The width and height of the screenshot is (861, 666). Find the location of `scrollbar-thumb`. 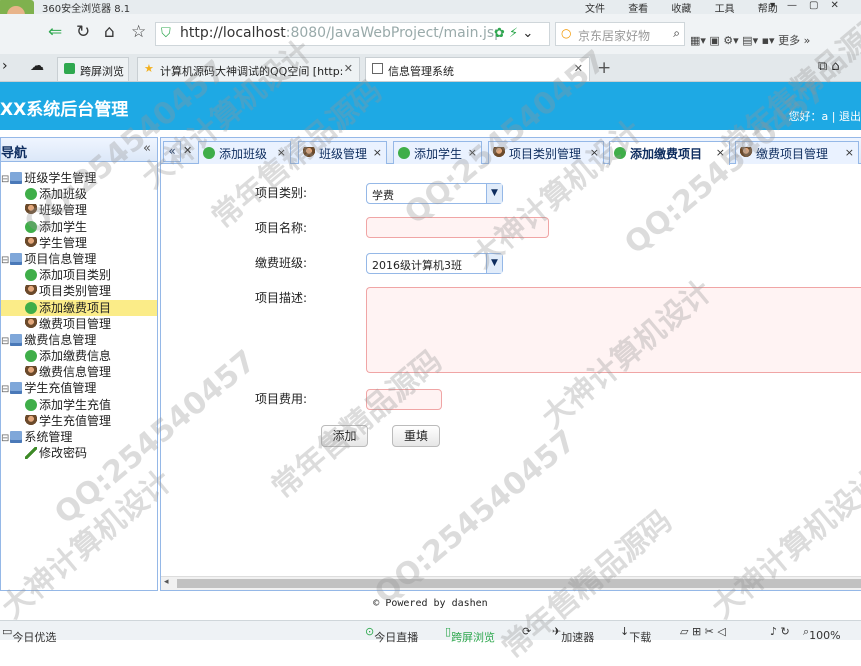

scrollbar-thumb is located at coordinates (519, 583).